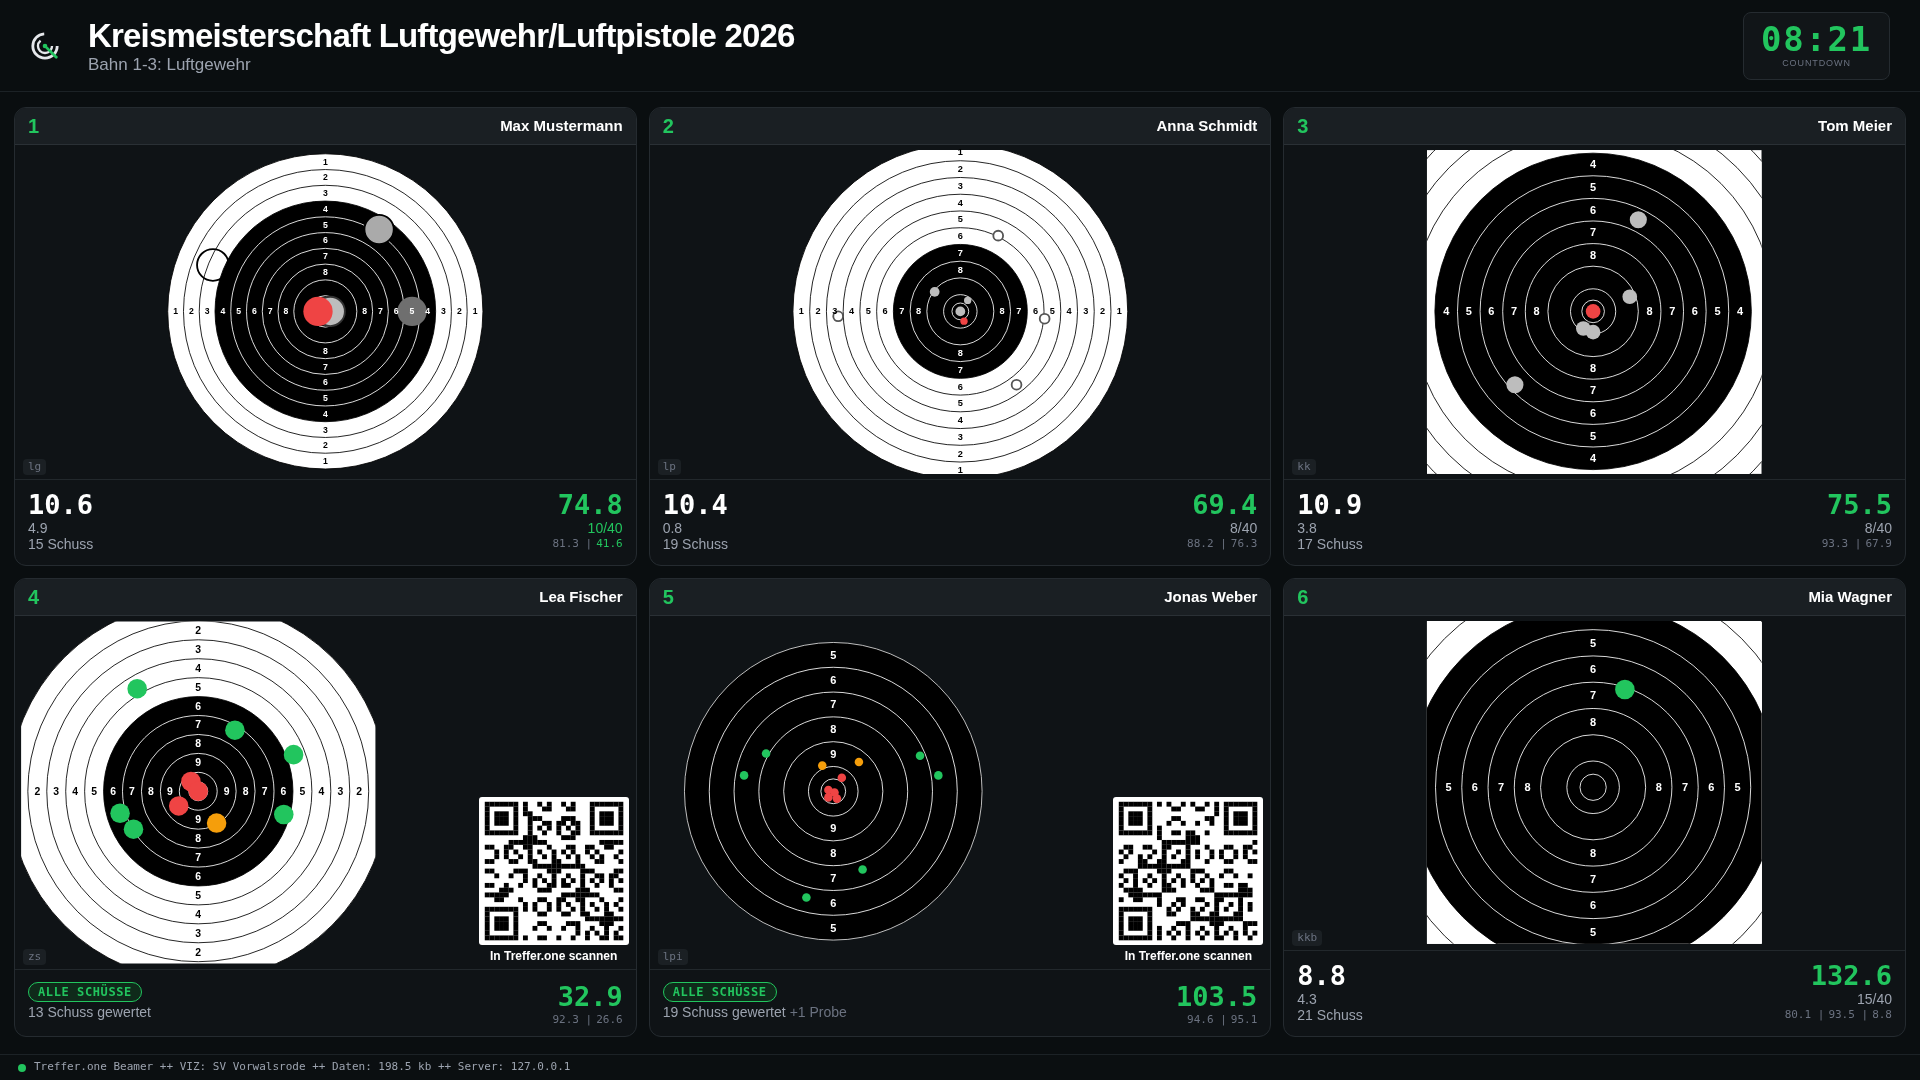 The image size is (1920, 1080). Describe the element at coordinates (1804, 1015) in the screenshot. I see `stat-value: 80.1 |` at that location.